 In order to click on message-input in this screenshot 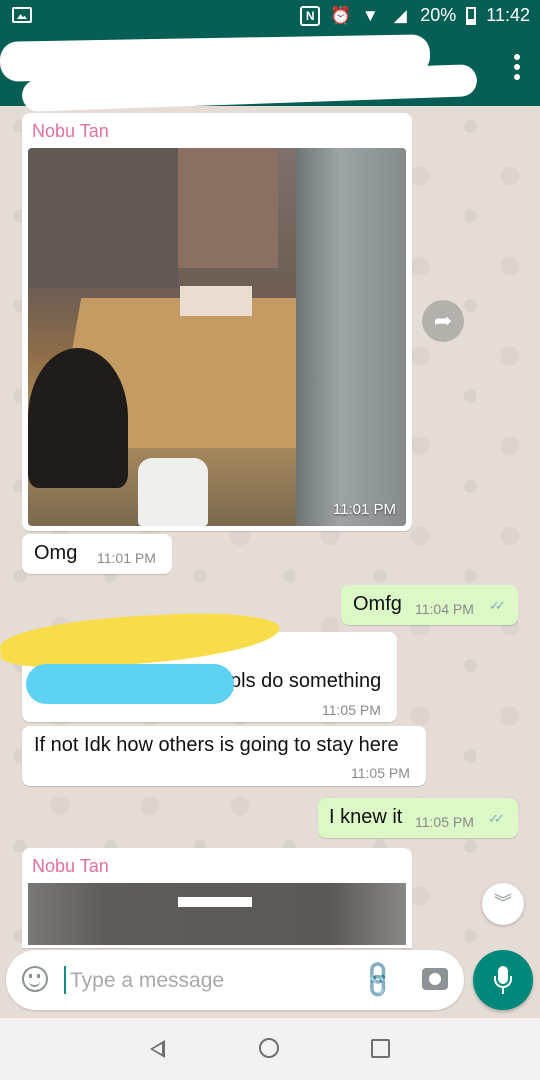, I will do `click(210, 981)`.